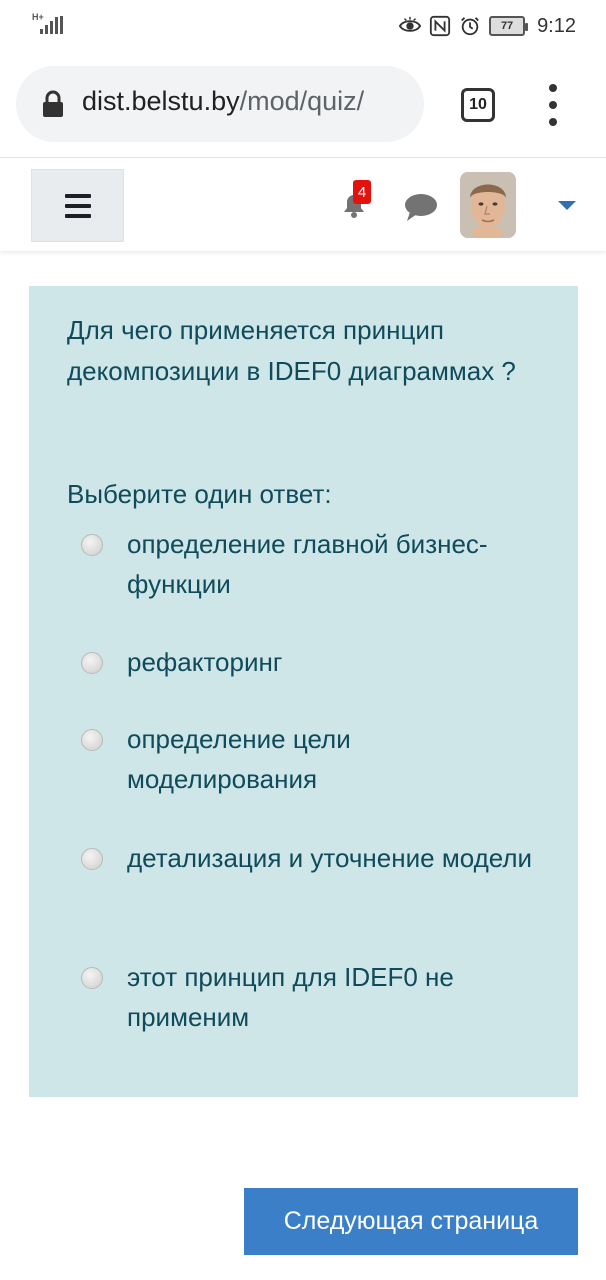 Image resolution: width=606 pixels, height=1280 pixels. I want to click on answer-option: детализация и уточнение модели, so click(311, 858).